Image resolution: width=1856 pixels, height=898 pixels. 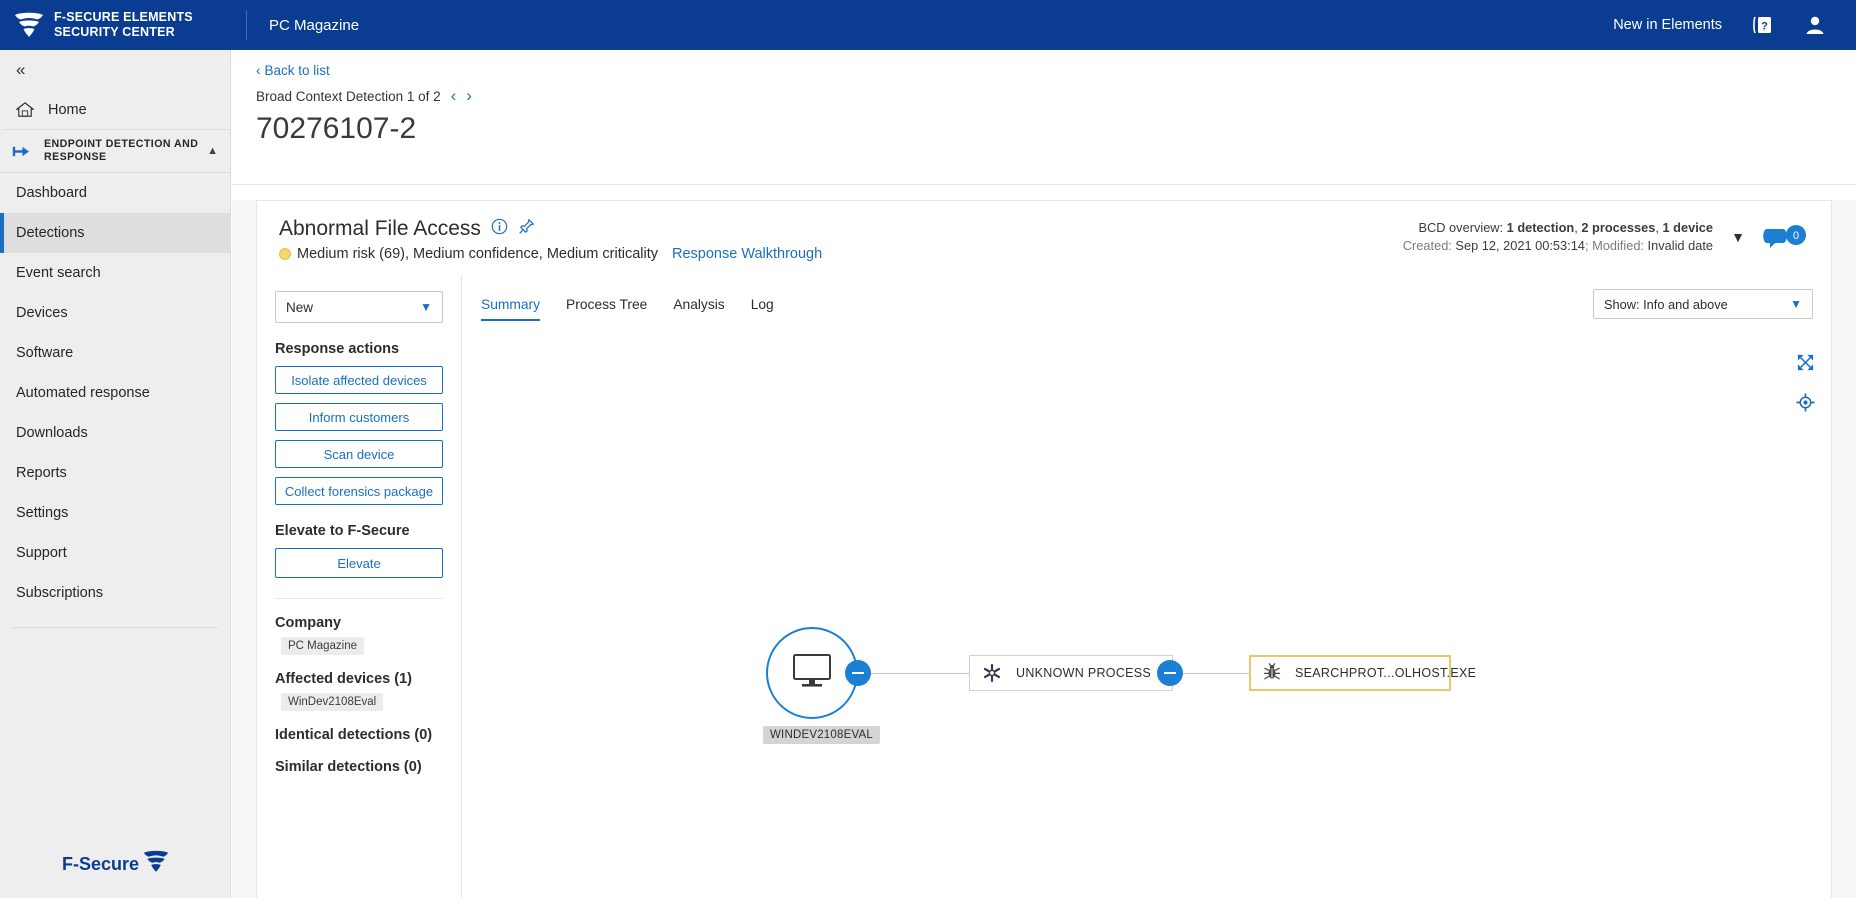 What do you see at coordinates (1667, 25) in the screenshot?
I see `new-in-elements-link: New in Elements` at bounding box center [1667, 25].